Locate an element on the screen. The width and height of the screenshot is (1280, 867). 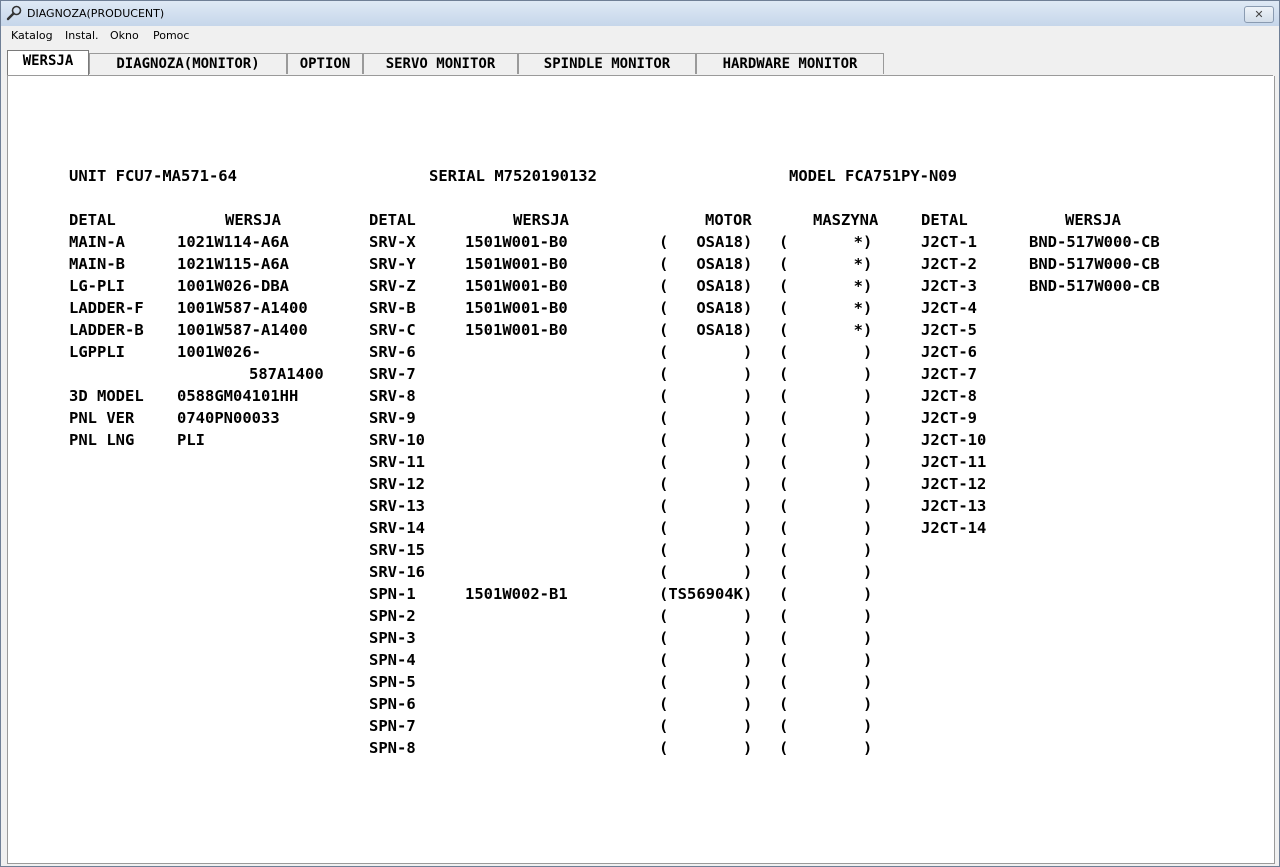
servo-detal-cell: SRV-13 is located at coordinates (397, 506).